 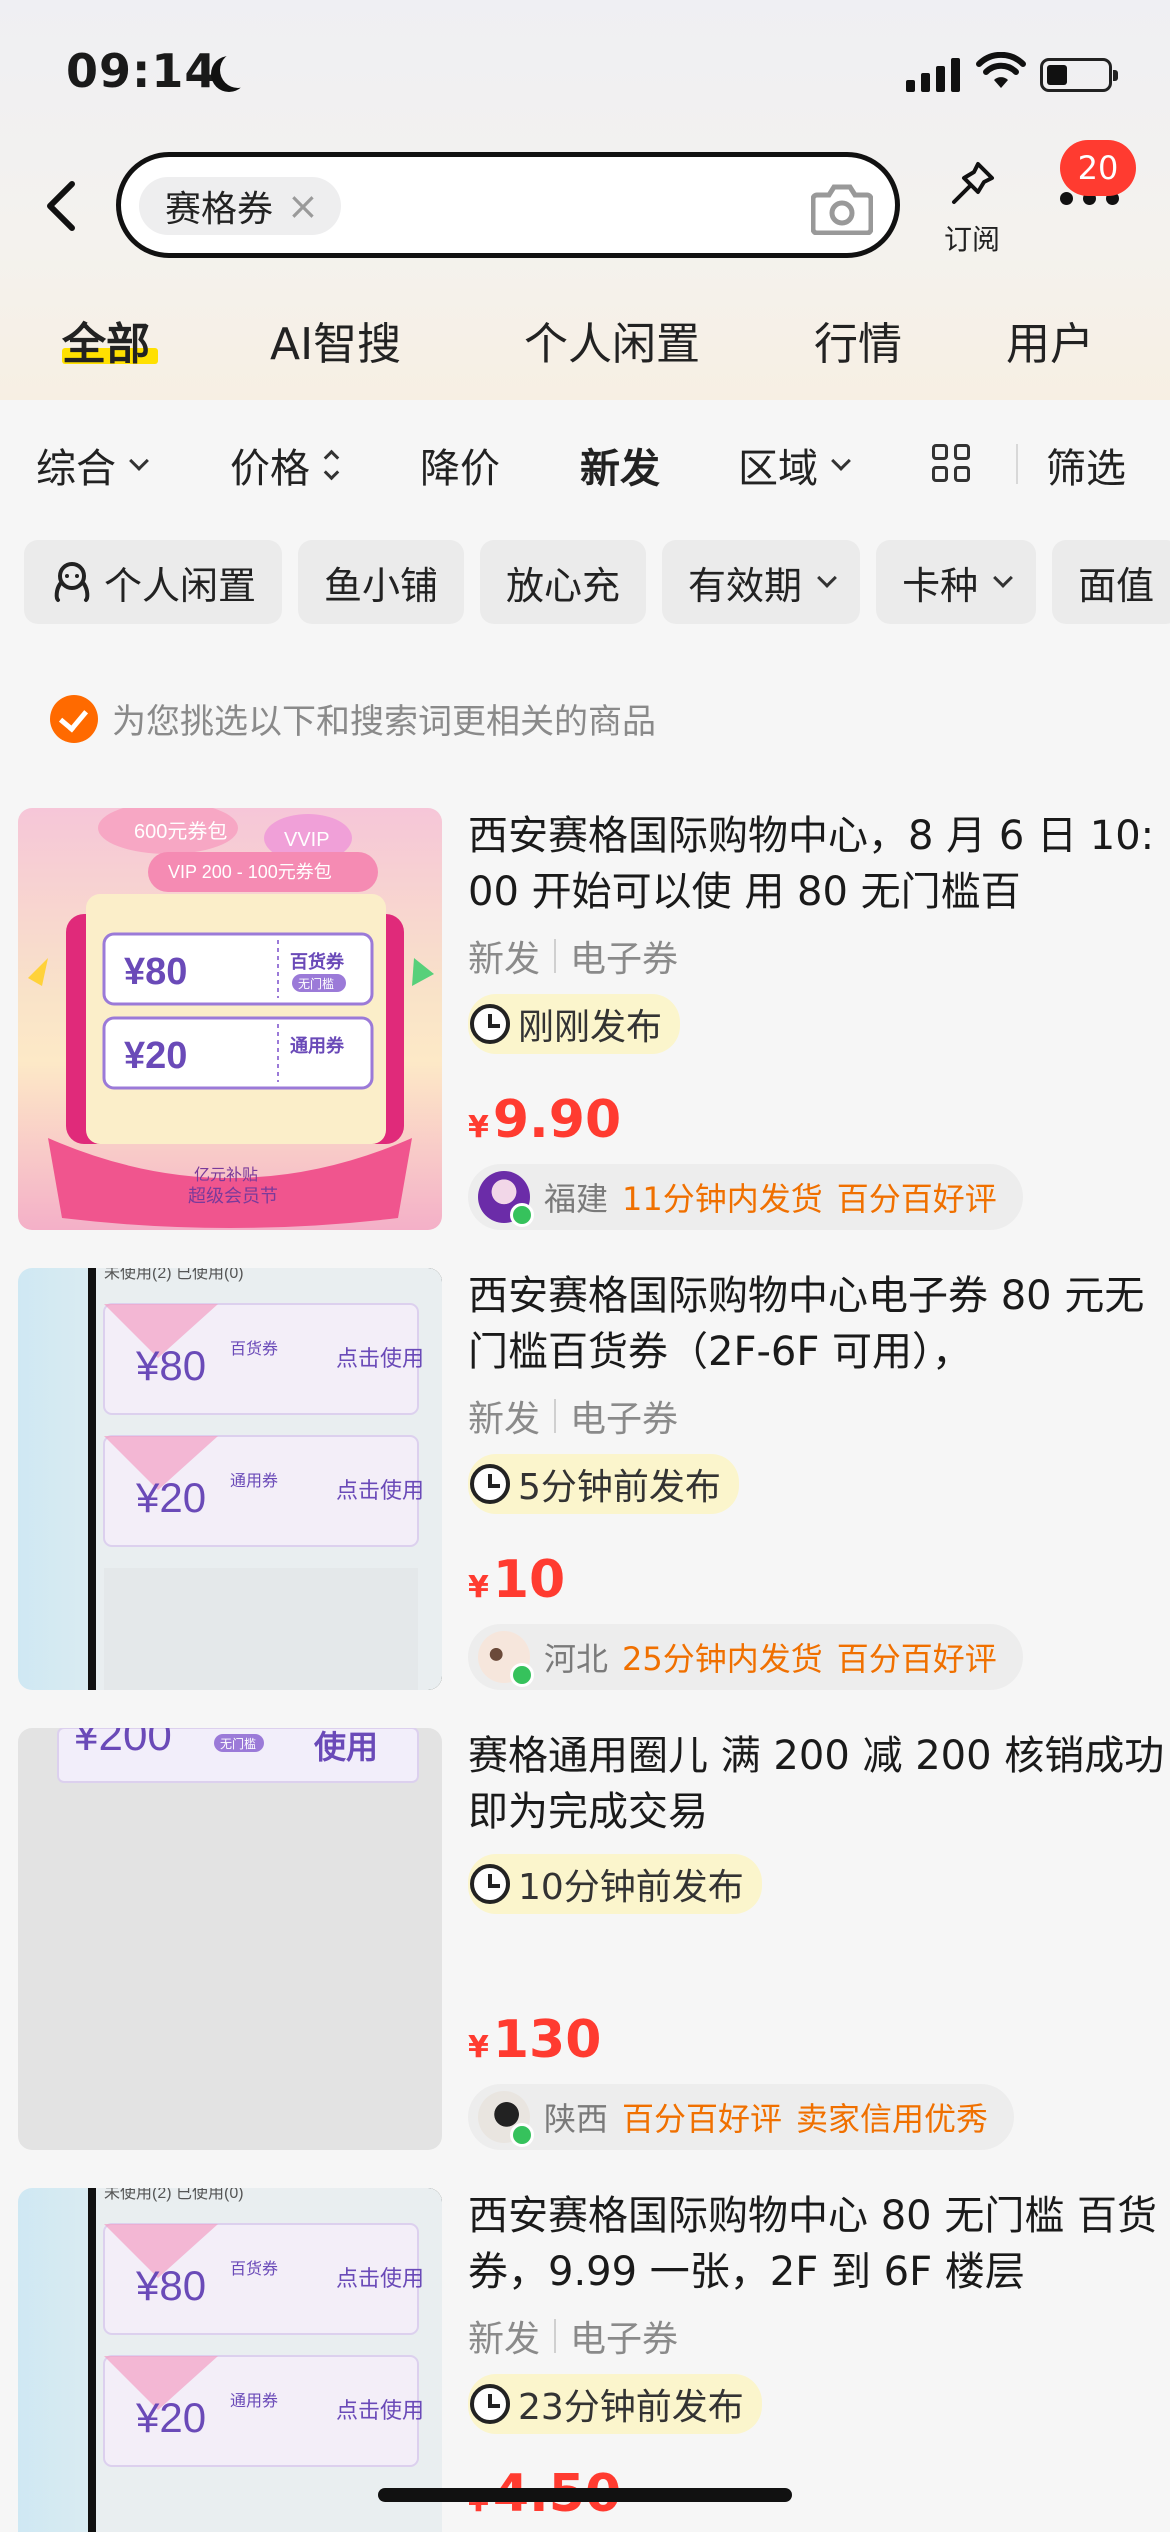 I want to click on tab-market: 行情, so click(x=858, y=340).